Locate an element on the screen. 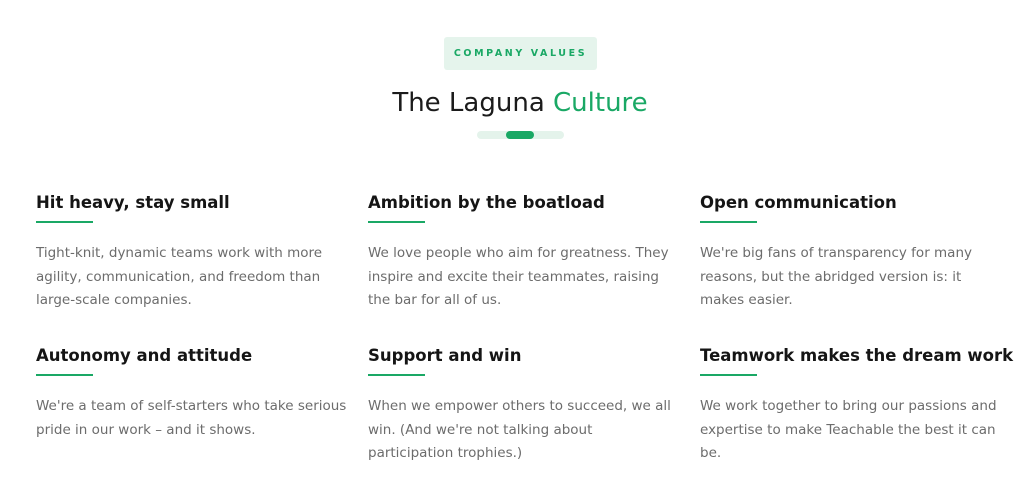 The image size is (1024, 495). value-heading: Open communication is located at coordinates (798, 202).